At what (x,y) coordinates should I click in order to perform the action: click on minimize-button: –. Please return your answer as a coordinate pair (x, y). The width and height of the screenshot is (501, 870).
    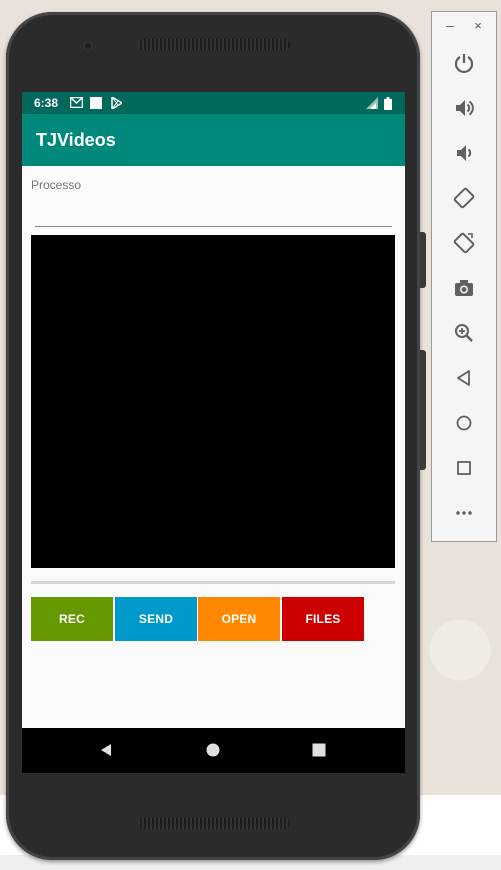
    Looking at the image, I should click on (450, 25).